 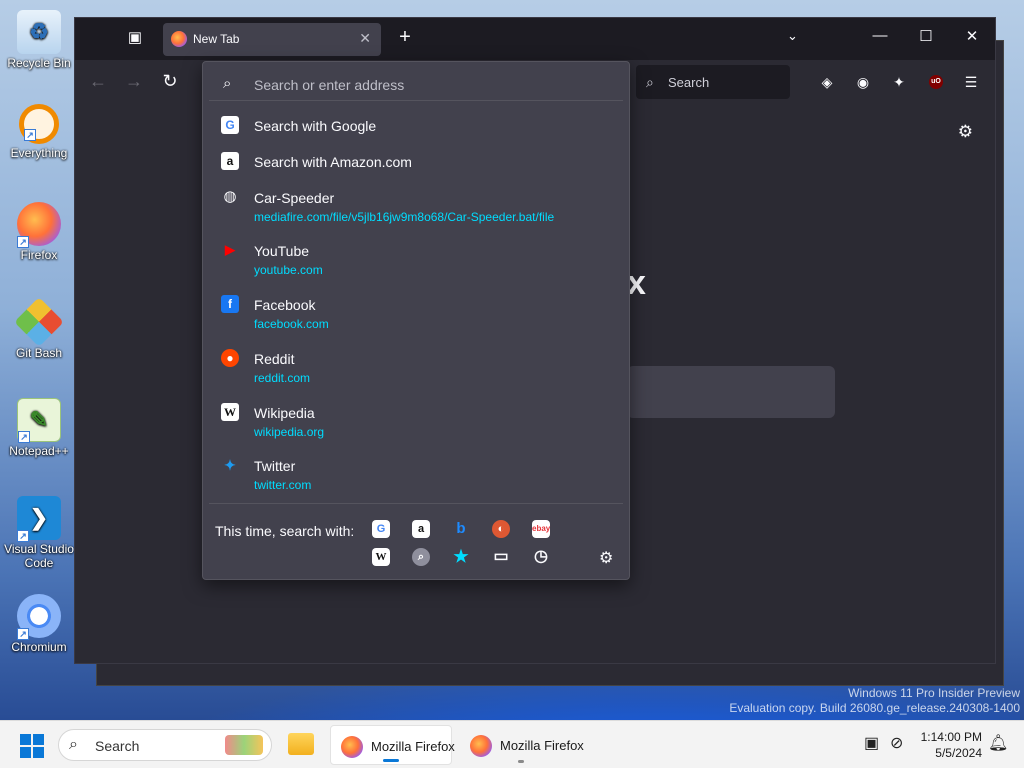 I want to click on globe-icon: ◍, so click(x=230, y=196).